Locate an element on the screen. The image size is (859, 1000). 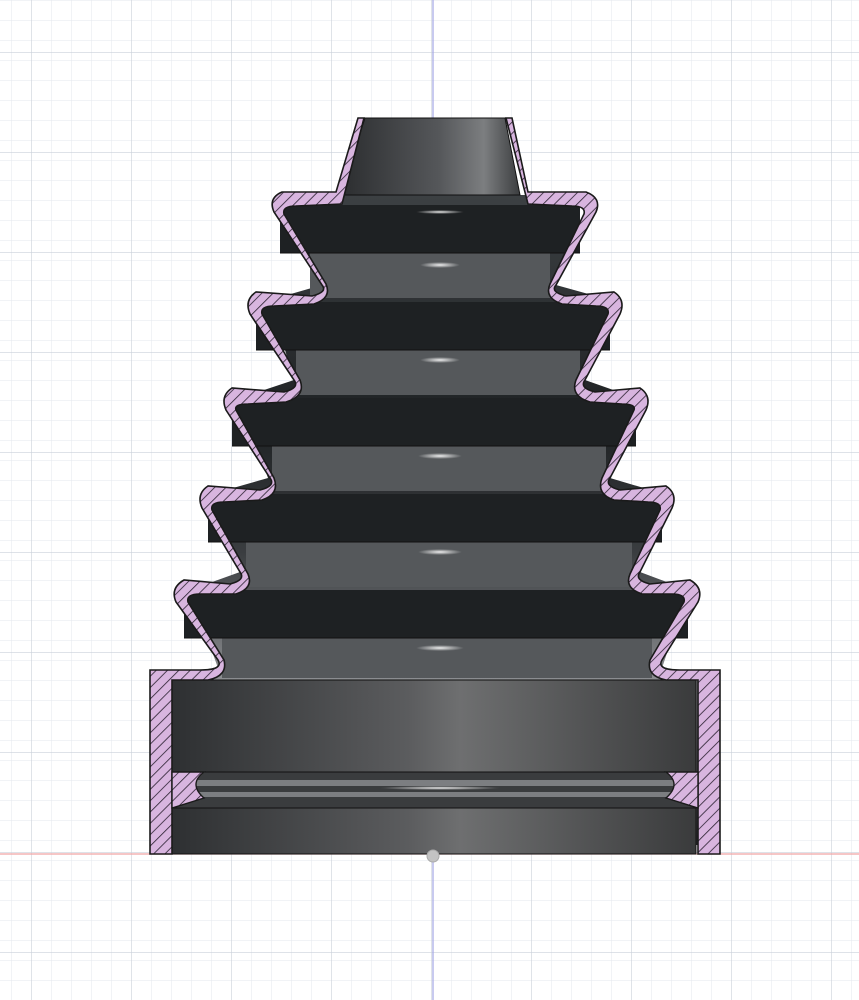
origin-point-icon is located at coordinates (433, 856).